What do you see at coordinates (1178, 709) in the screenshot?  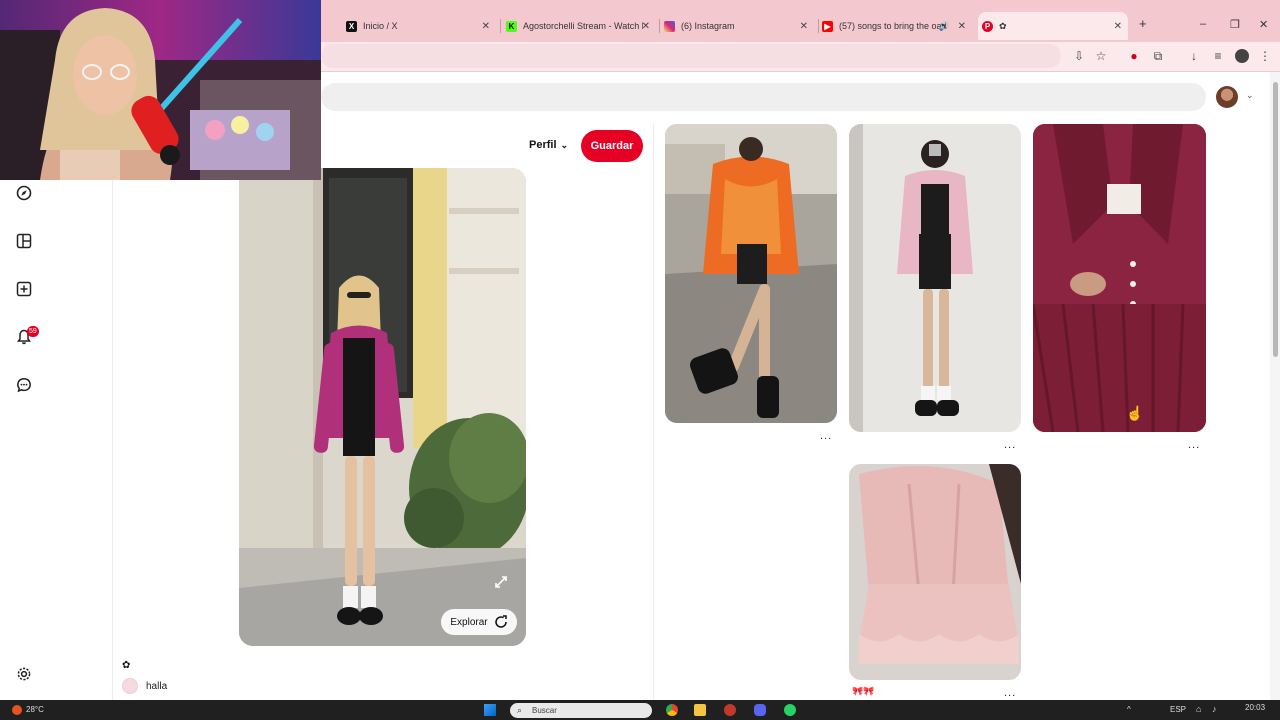 I see `language-indicator: ESP` at bounding box center [1178, 709].